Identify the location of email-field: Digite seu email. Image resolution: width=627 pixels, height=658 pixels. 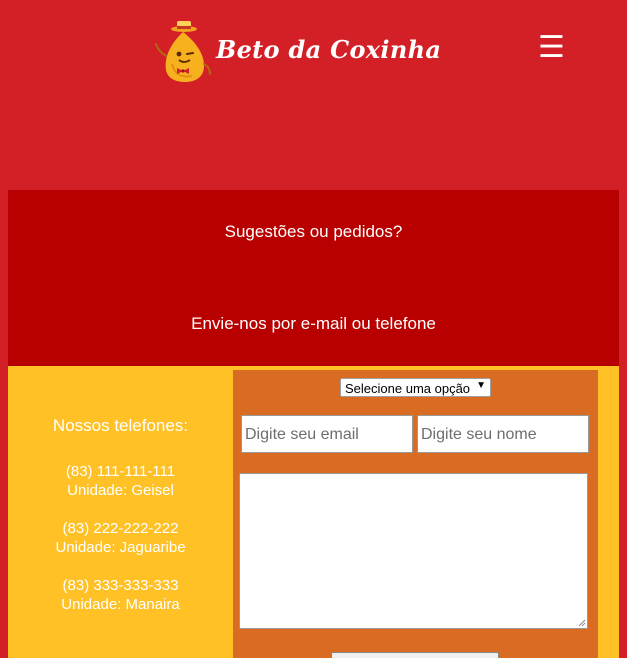
(327, 434).